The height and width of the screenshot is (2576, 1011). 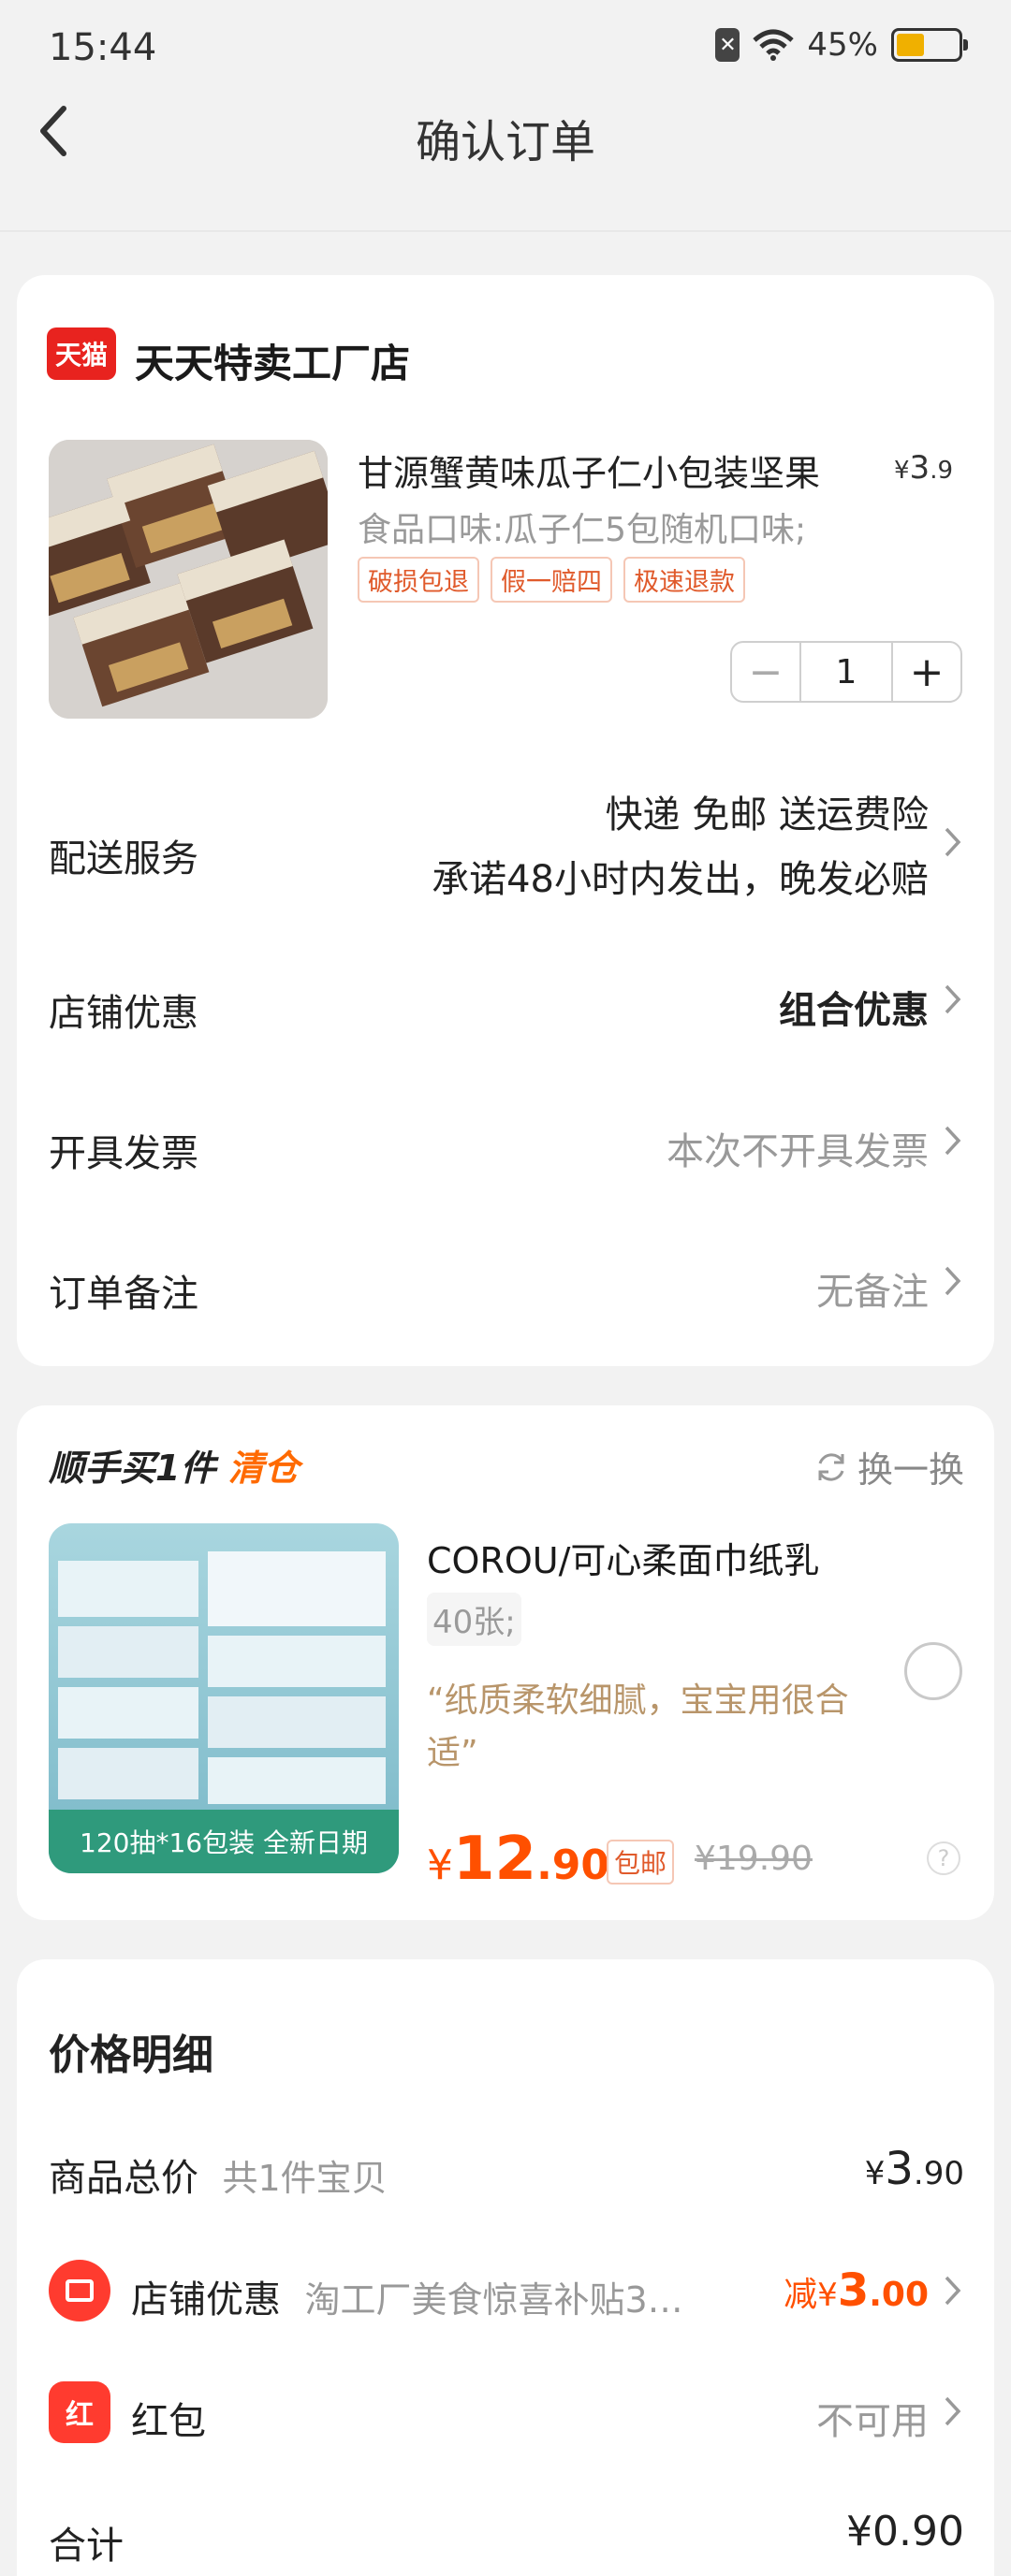 What do you see at coordinates (124, 1013) in the screenshot?
I see `store-discount-label: 店铺优惠` at bounding box center [124, 1013].